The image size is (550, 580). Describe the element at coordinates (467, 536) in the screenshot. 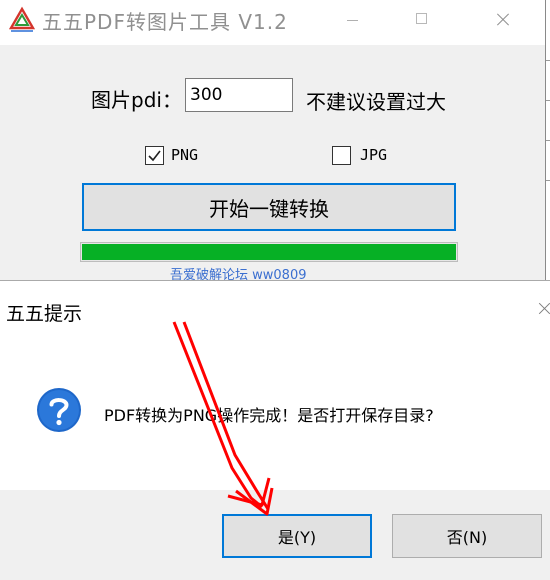

I see `no-button: 否(N)` at that location.